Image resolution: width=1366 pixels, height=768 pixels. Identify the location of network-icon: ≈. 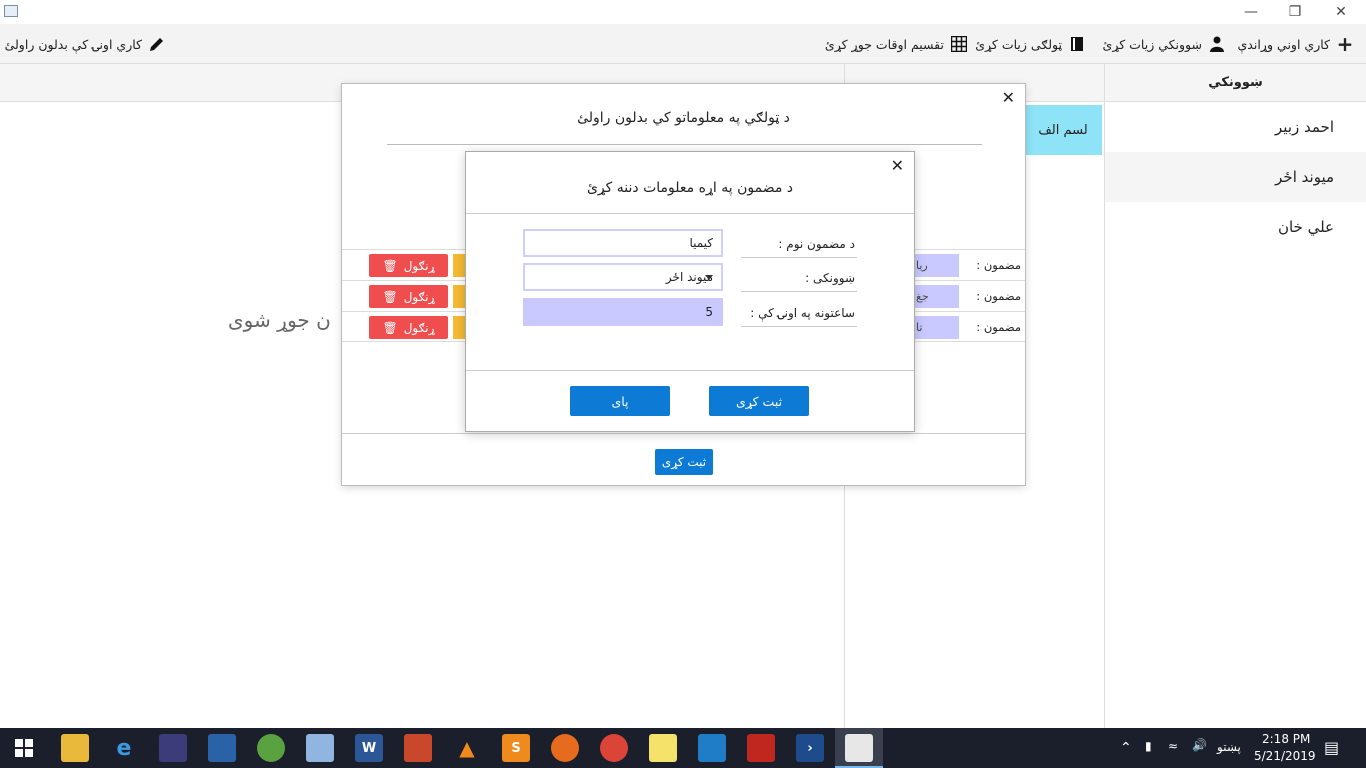
(1173, 746).